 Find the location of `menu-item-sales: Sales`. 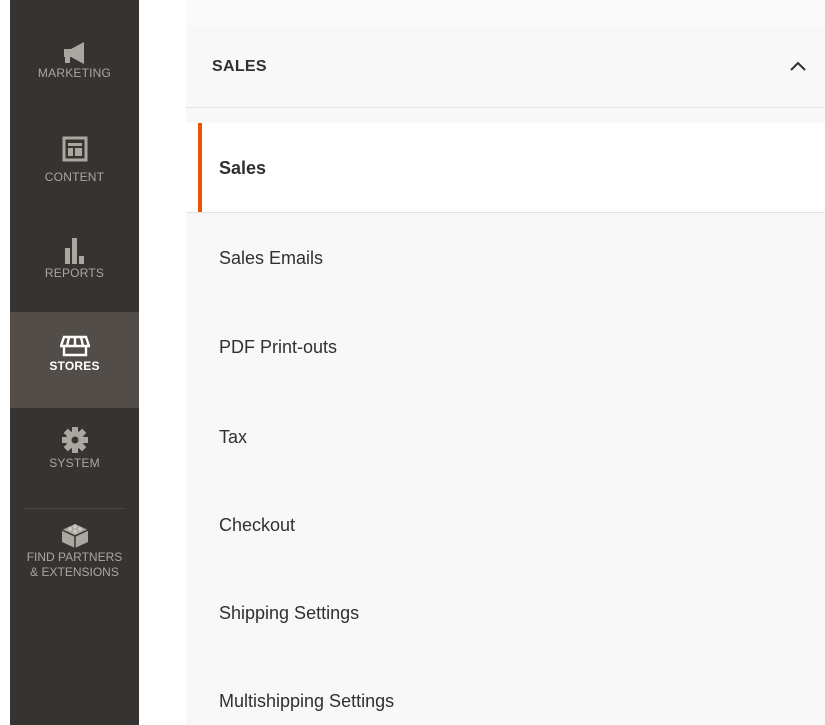

menu-item-sales: Sales is located at coordinates (505, 168).